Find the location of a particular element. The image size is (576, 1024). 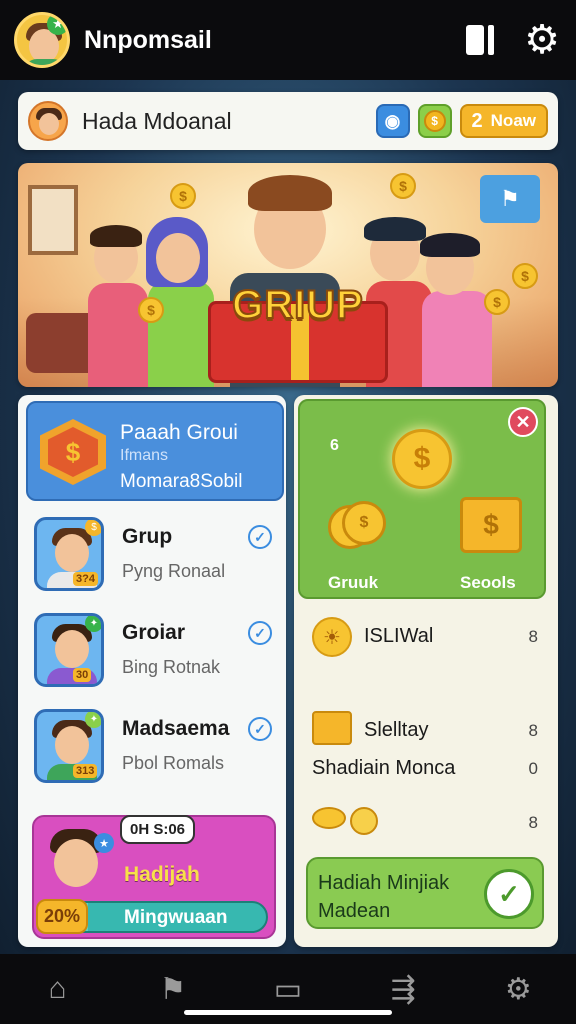

member-item: 30 ✦ Groiar Bing Rotnak ✓ is located at coordinates (160, 653).